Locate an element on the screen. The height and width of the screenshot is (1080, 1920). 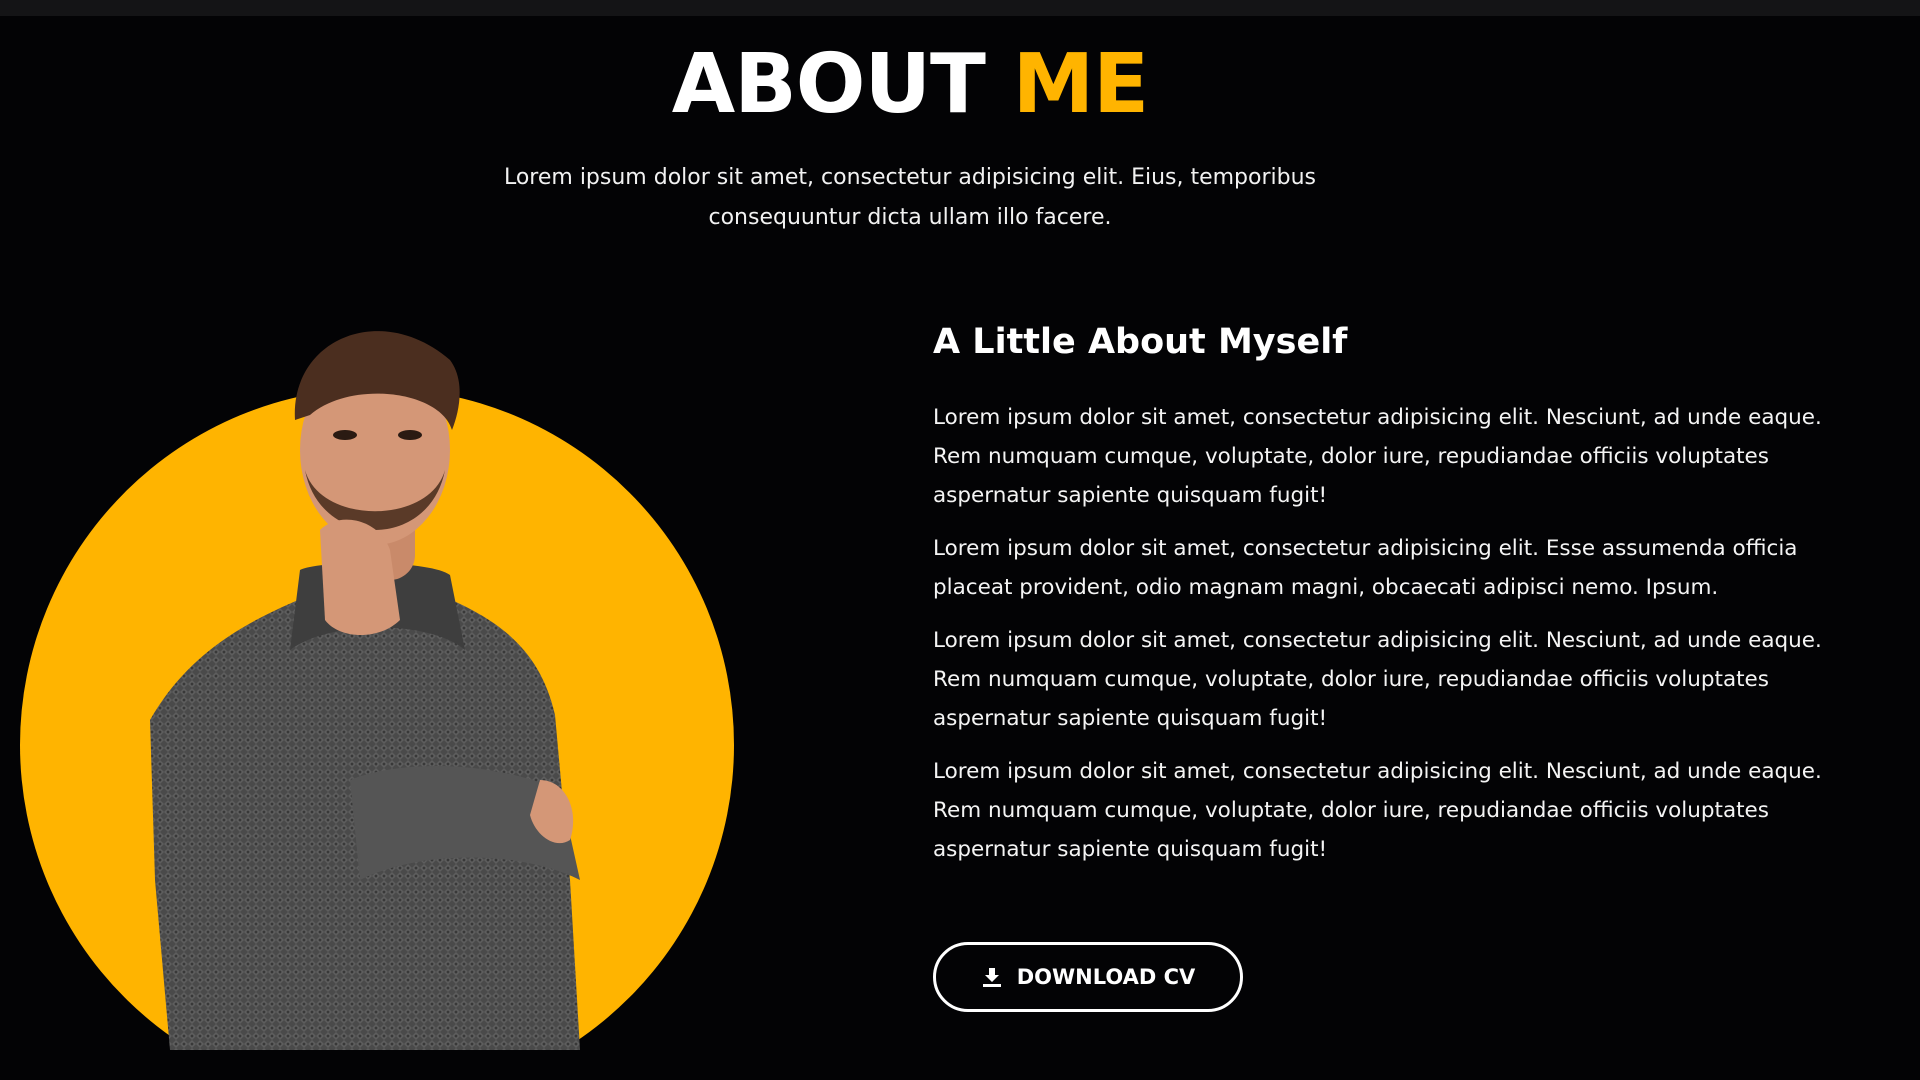
top-bar is located at coordinates (960, 8).